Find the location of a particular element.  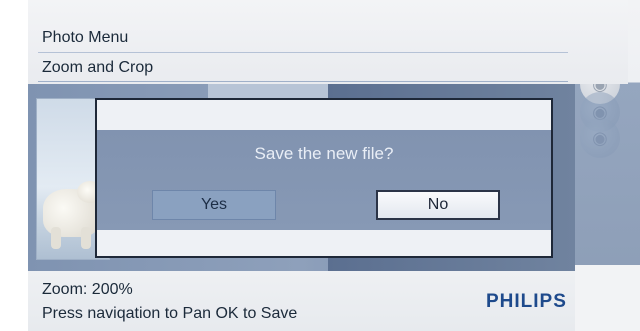

menu-subtitle: Zoom and Crop is located at coordinates (98, 67).